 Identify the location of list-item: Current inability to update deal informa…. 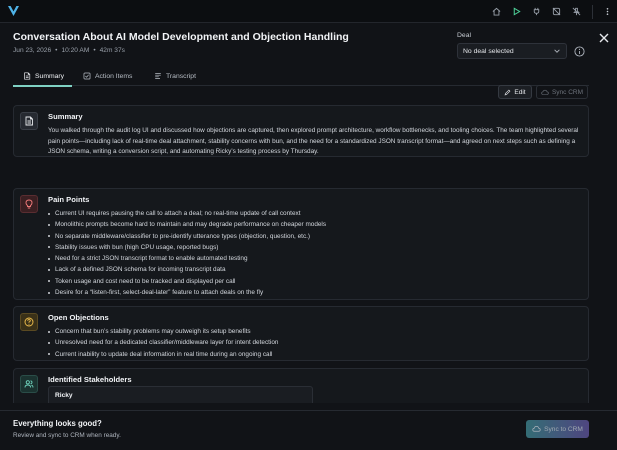
(163, 354).